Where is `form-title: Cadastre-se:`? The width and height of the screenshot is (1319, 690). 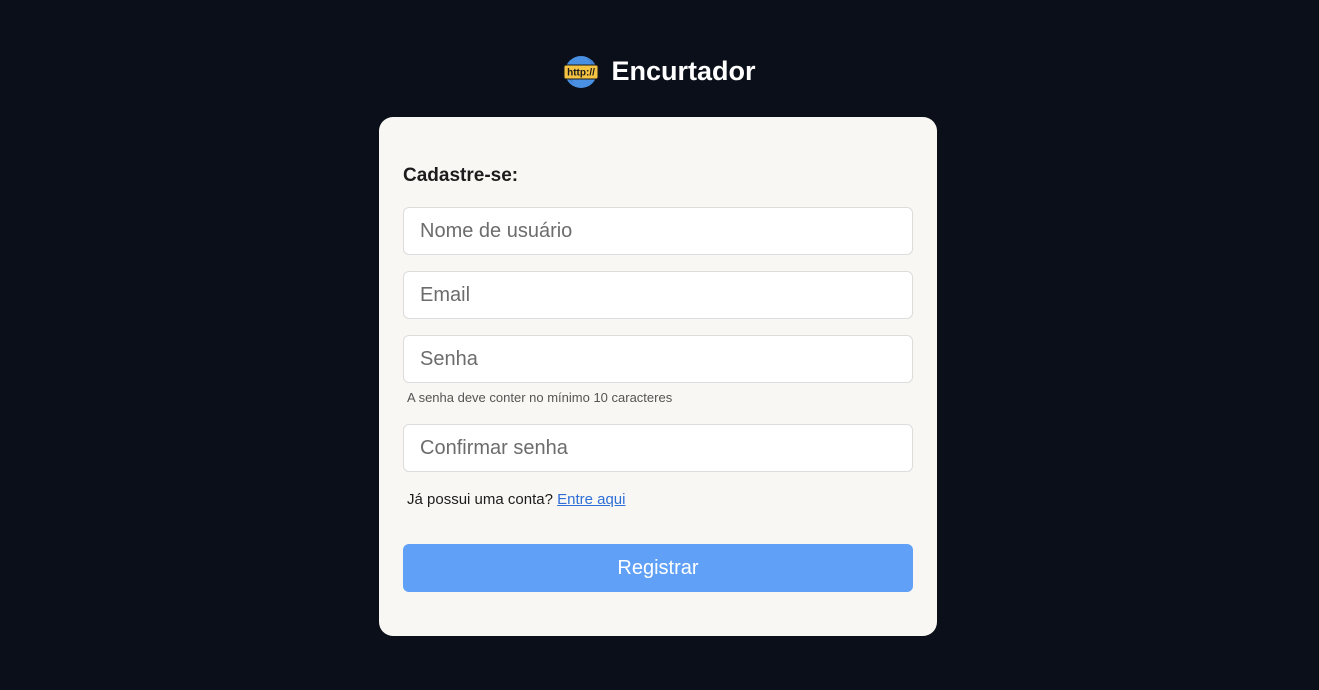 form-title: Cadastre-se: is located at coordinates (461, 175).